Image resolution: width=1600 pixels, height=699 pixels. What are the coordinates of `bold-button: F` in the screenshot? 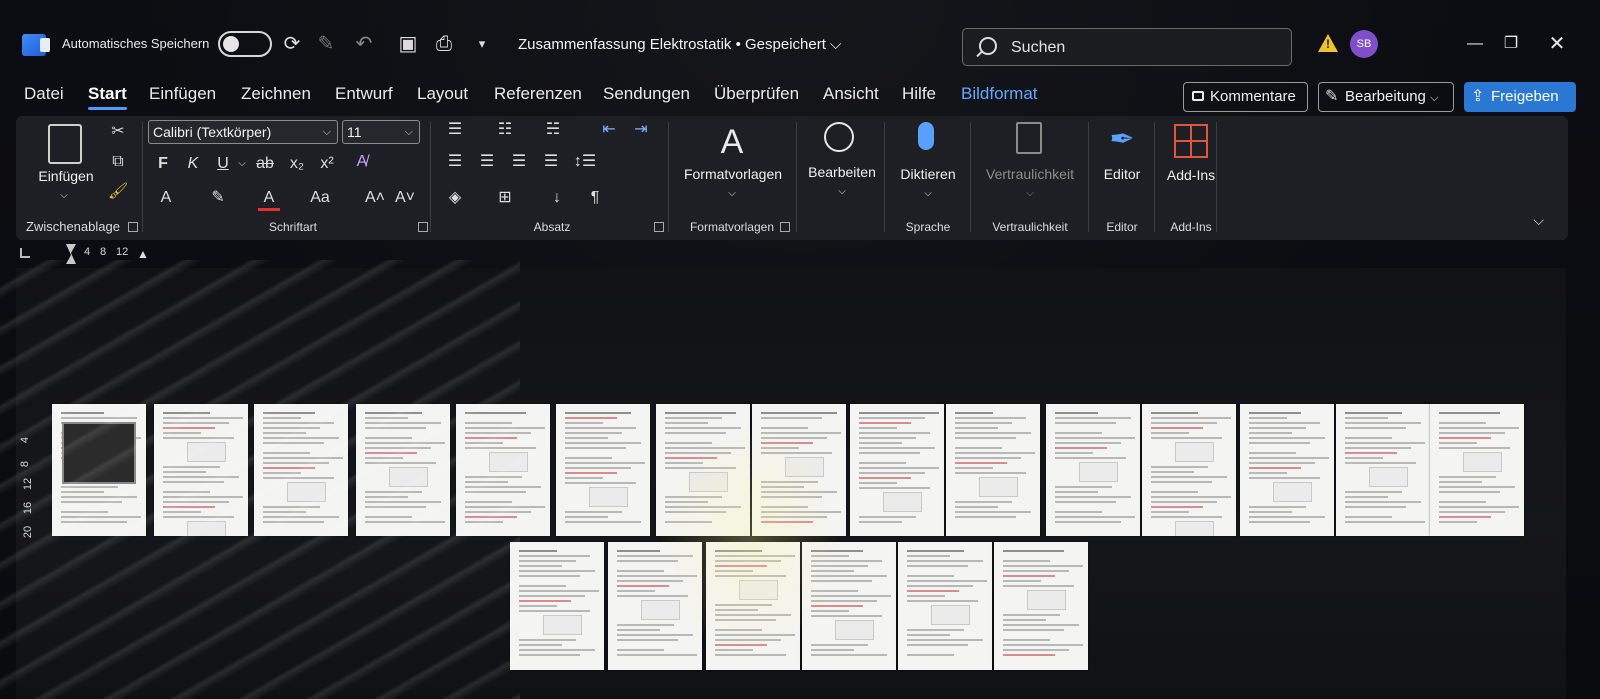 It's located at (163, 164).